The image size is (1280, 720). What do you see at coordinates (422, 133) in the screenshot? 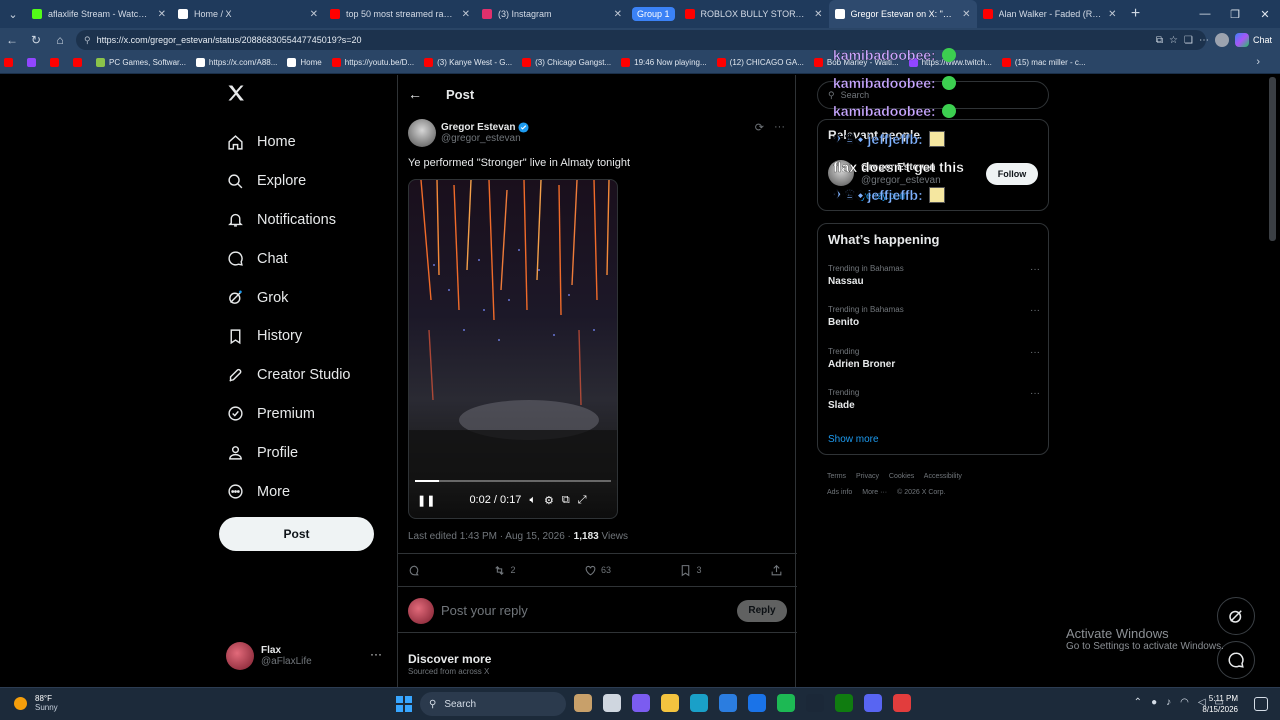
I see `avatar` at bounding box center [422, 133].